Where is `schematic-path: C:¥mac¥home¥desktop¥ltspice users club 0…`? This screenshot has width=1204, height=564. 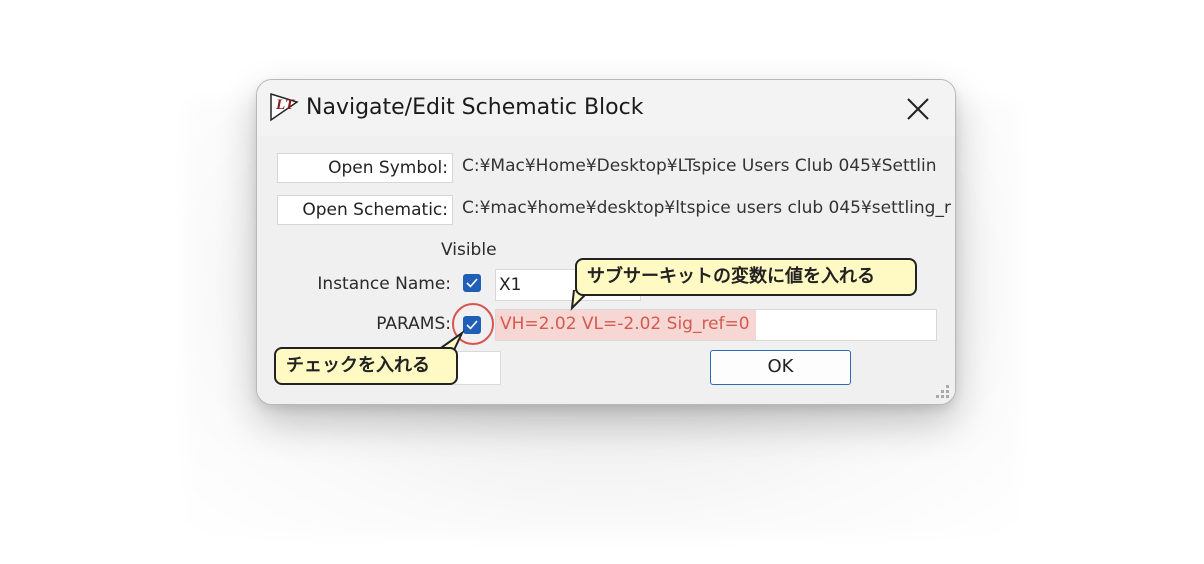 schematic-path: C:¥mac¥home¥desktop¥ltspice users club 0… is located at coordinates (706, 208).